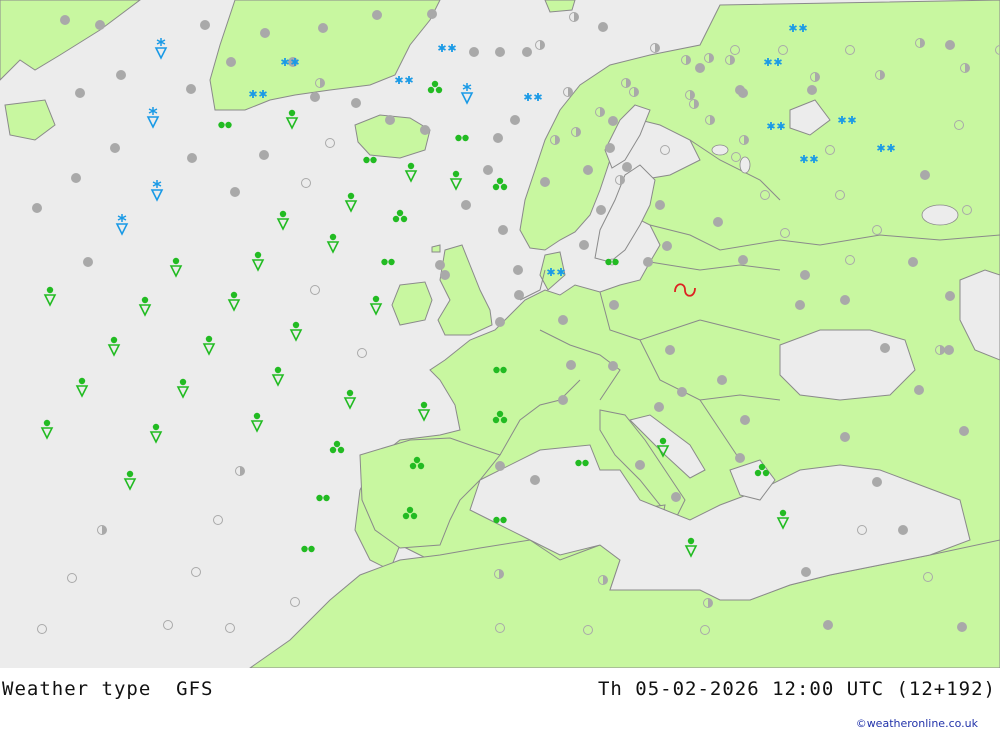 The width and height of the screenshot is (1000, 733). What do you see at coordinates (560, 6) in the screenshot?
I see `landmass-svalbard` at bounding box center [560, 6].